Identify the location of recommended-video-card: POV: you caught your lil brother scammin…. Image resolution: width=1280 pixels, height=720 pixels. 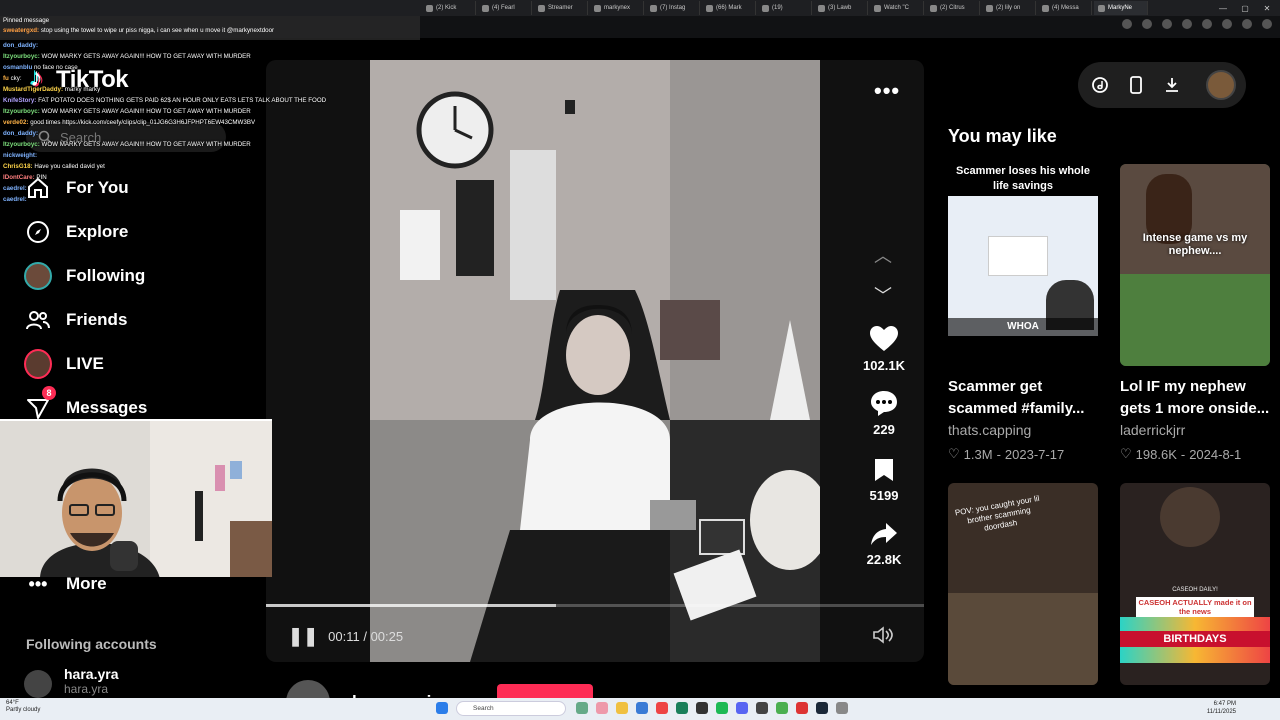
(1023, 584).